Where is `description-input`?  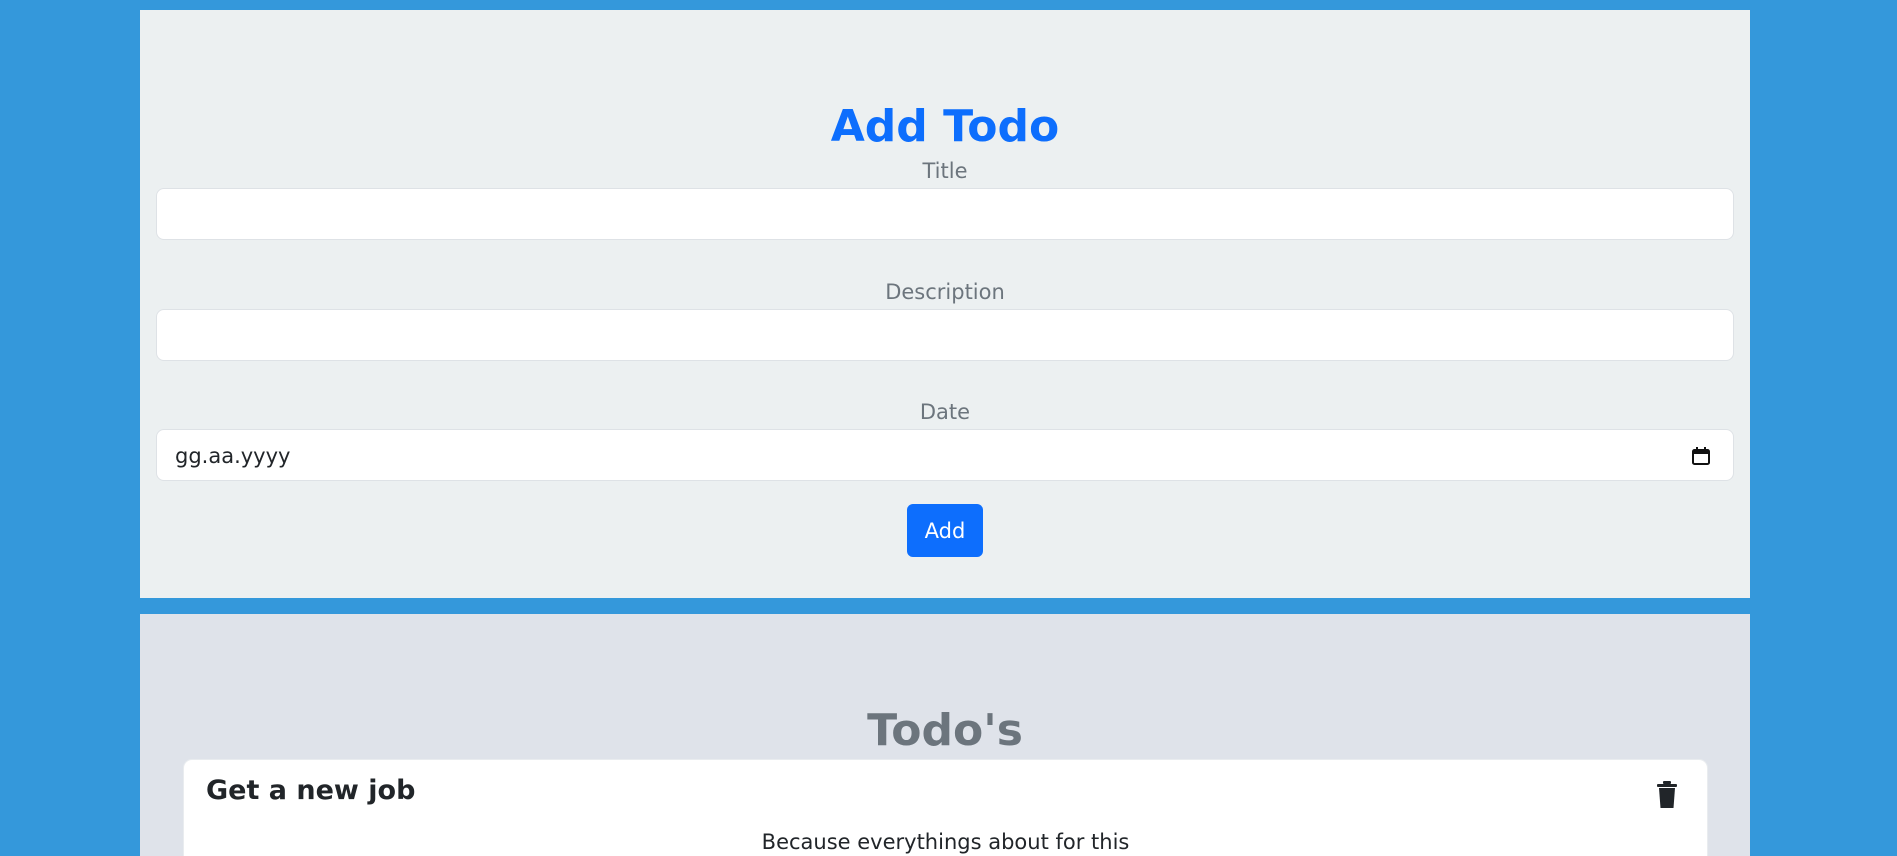
description-input is located at coordinates (945, 335).